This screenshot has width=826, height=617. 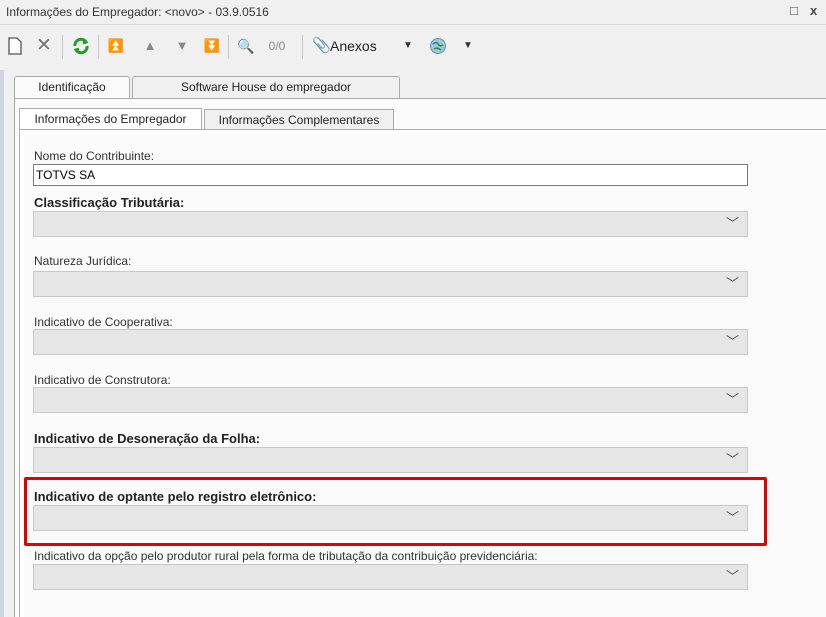 I want to click on restore-window-button: □, so click(x=794, y=10).